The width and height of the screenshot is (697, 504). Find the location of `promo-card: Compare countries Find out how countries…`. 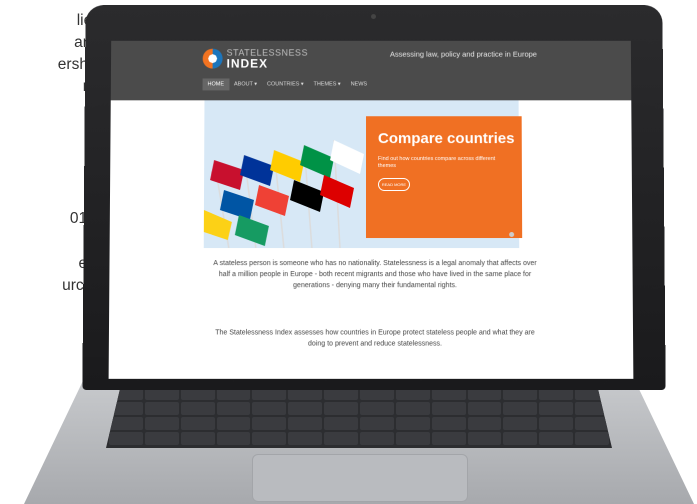

promo-card: Compare countries Find out how countries… is located at coordinates (444, 177).